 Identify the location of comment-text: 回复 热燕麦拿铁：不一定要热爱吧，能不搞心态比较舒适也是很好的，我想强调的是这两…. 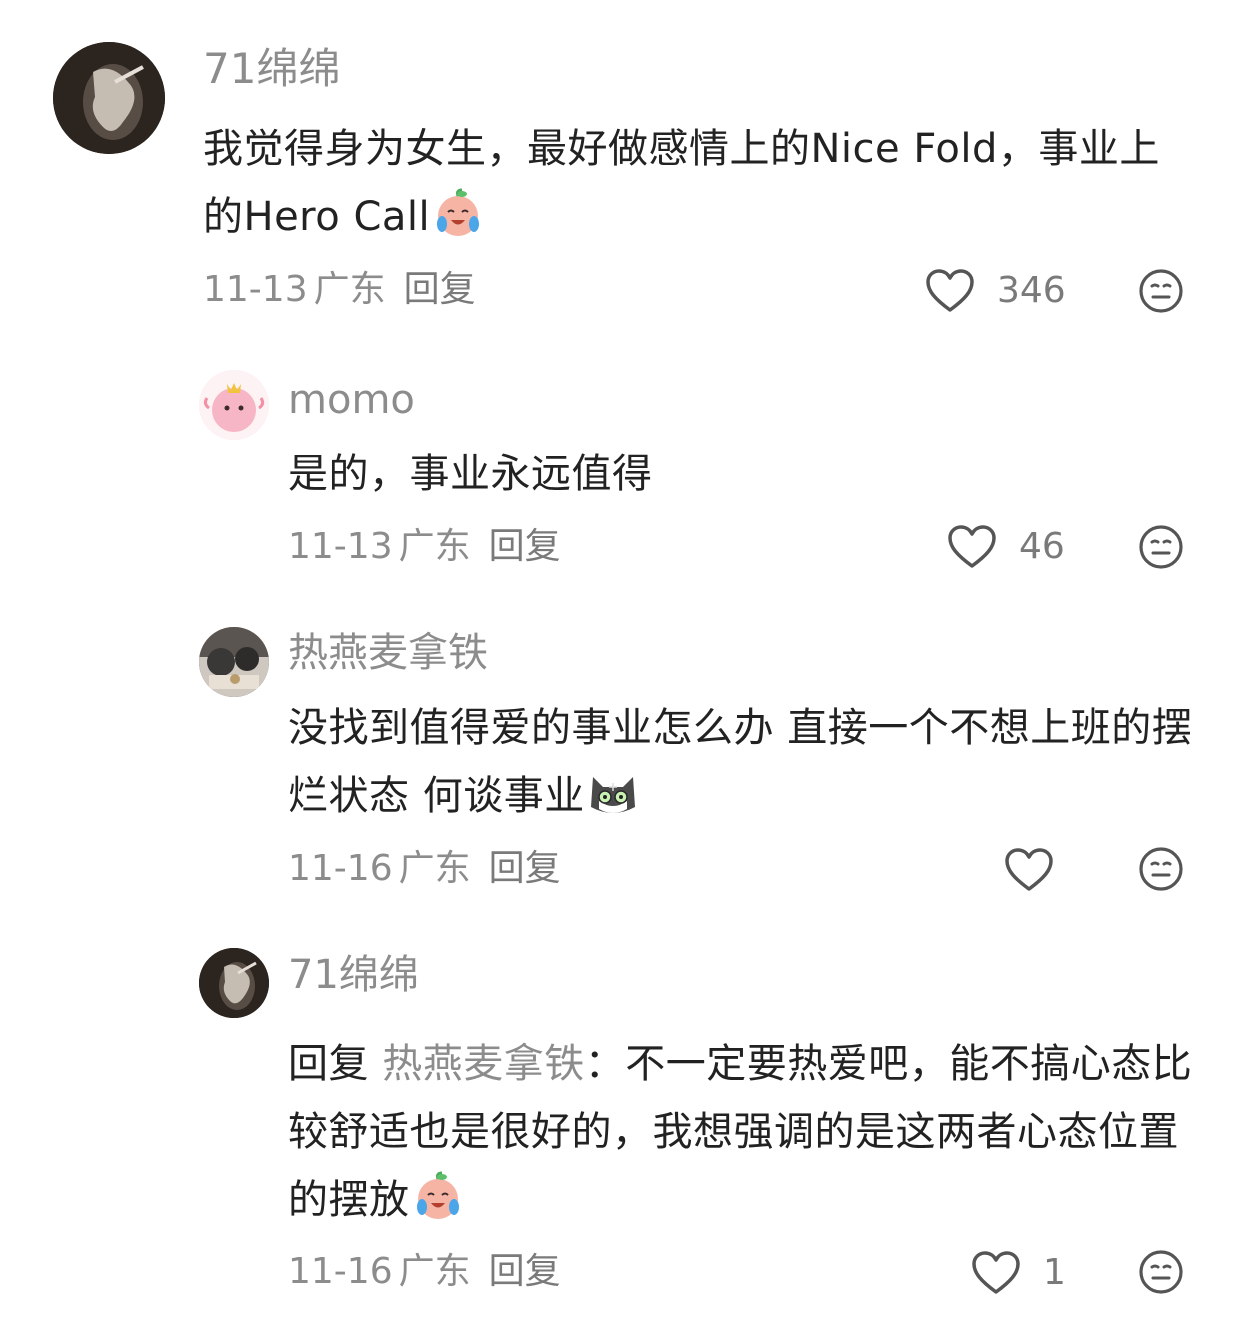
(748, 1132).